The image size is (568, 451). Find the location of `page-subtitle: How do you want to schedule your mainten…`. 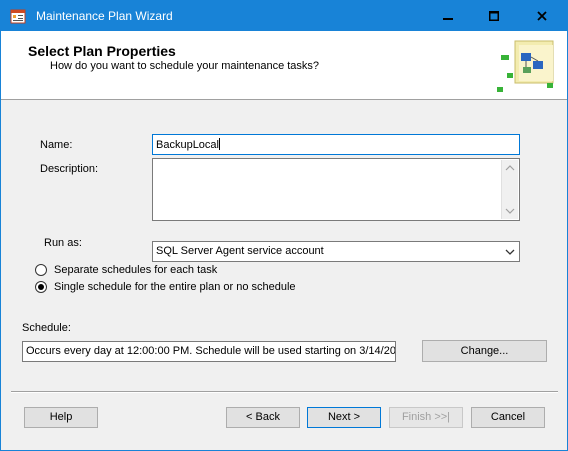

page-subtitle: How do you want to schedule your mainten… is located at coordinates (185, 66).